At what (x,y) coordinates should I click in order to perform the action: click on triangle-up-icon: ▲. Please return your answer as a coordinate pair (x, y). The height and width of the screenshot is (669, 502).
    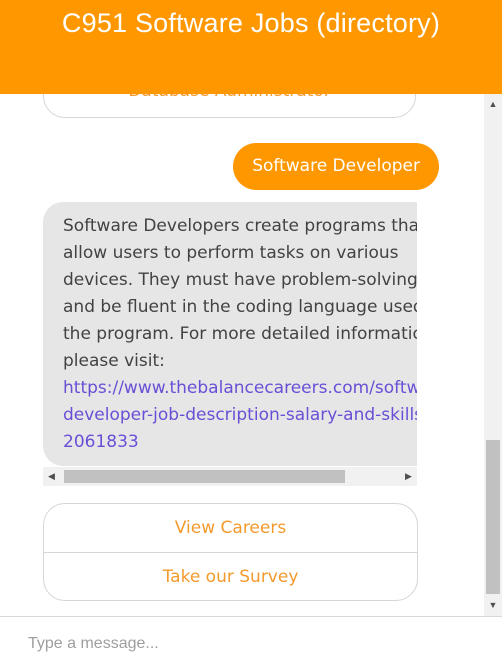
    Looking at the image, I should click on (493, 104).